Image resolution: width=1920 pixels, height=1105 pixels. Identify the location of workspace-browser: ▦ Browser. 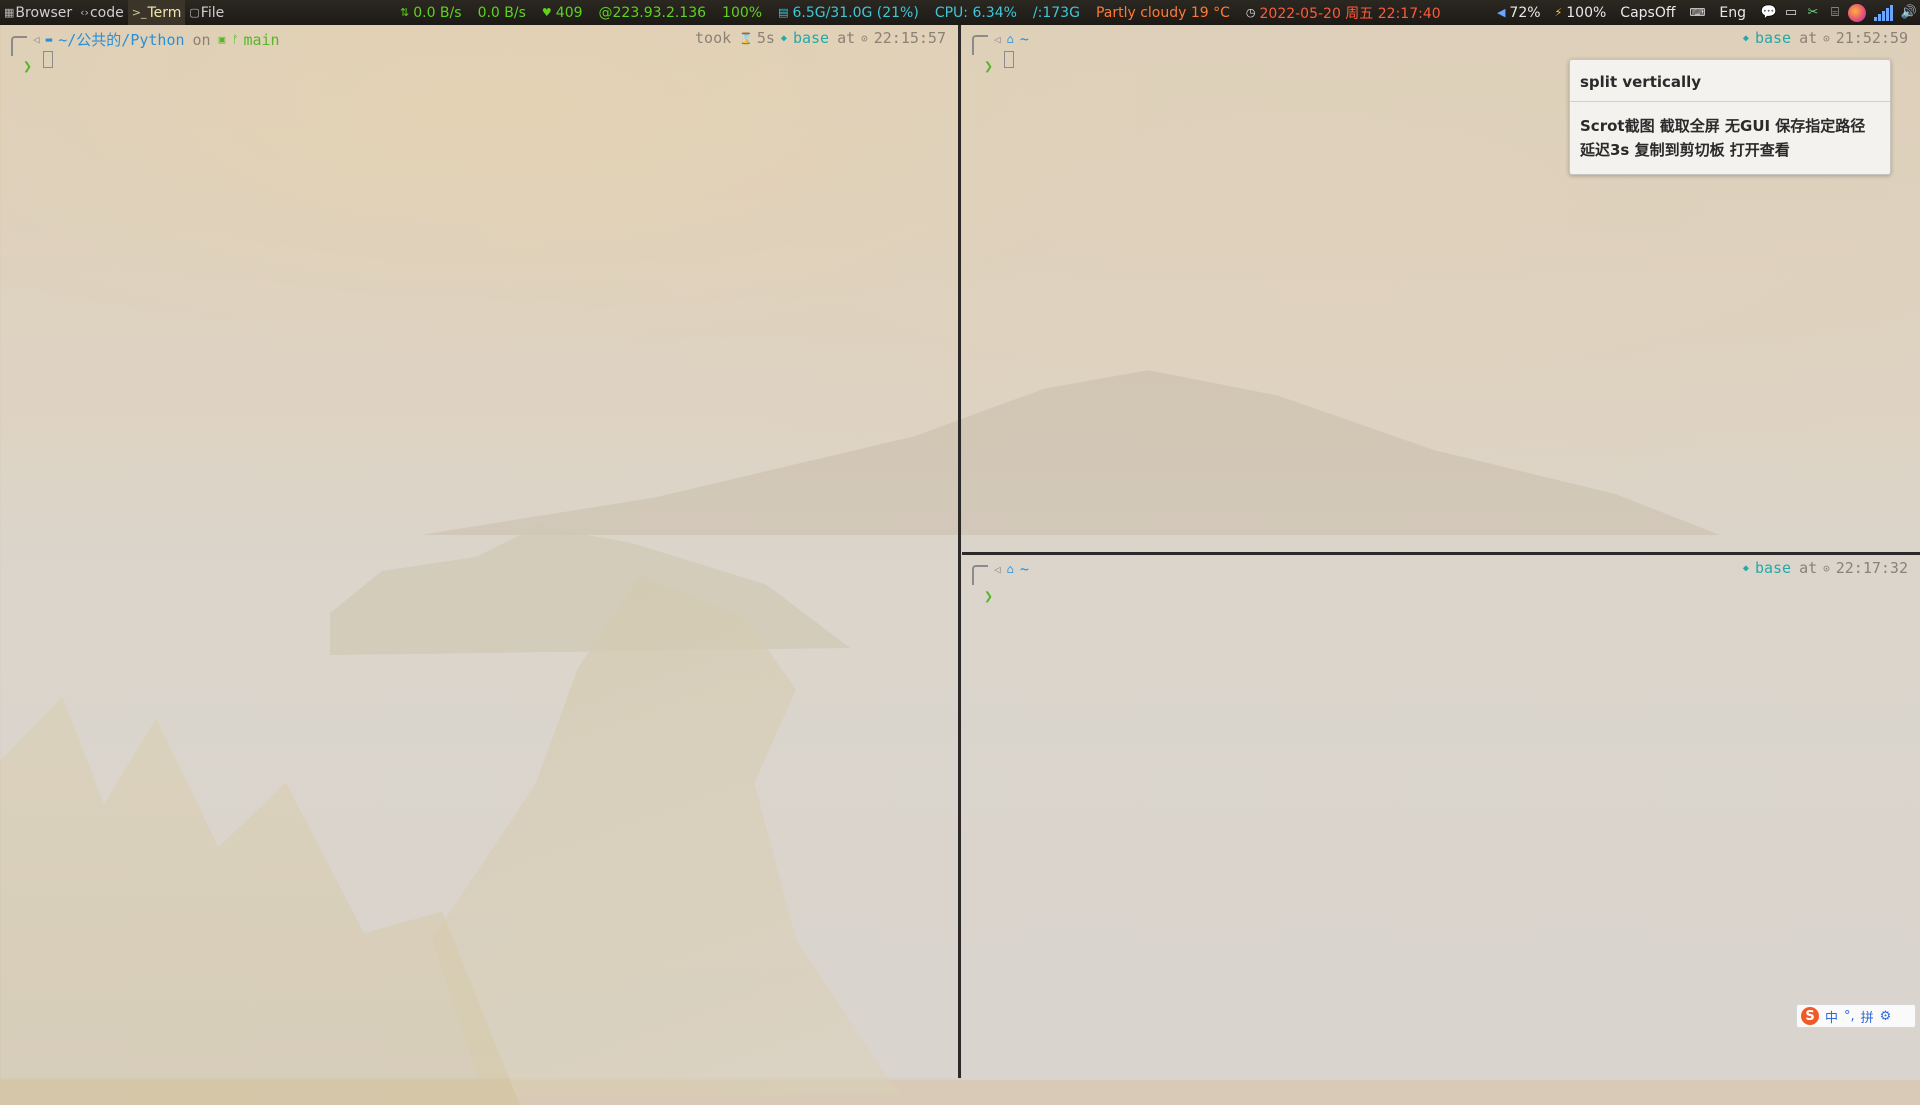
(38, 12).